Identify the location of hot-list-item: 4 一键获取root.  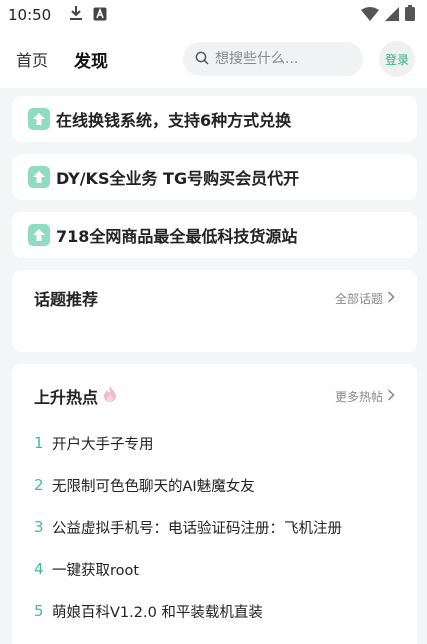
(214, 569).